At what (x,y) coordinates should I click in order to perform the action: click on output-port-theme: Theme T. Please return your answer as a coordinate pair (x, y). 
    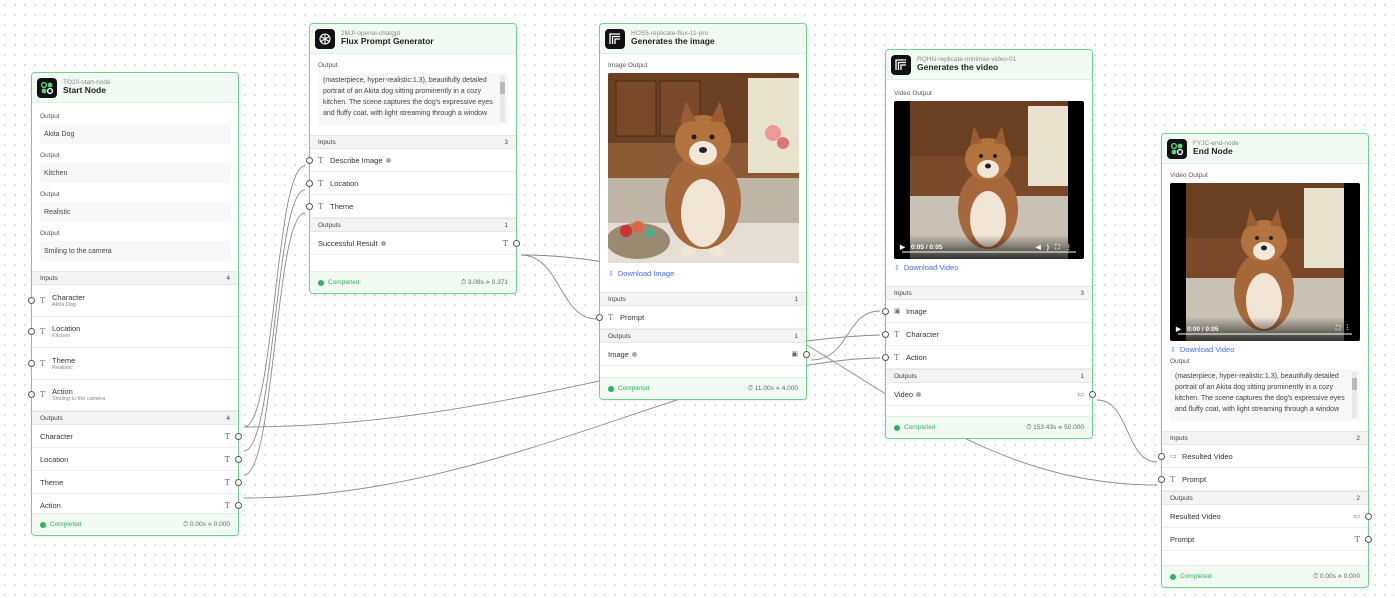
    Looking at the image, I should click on (137, 482).